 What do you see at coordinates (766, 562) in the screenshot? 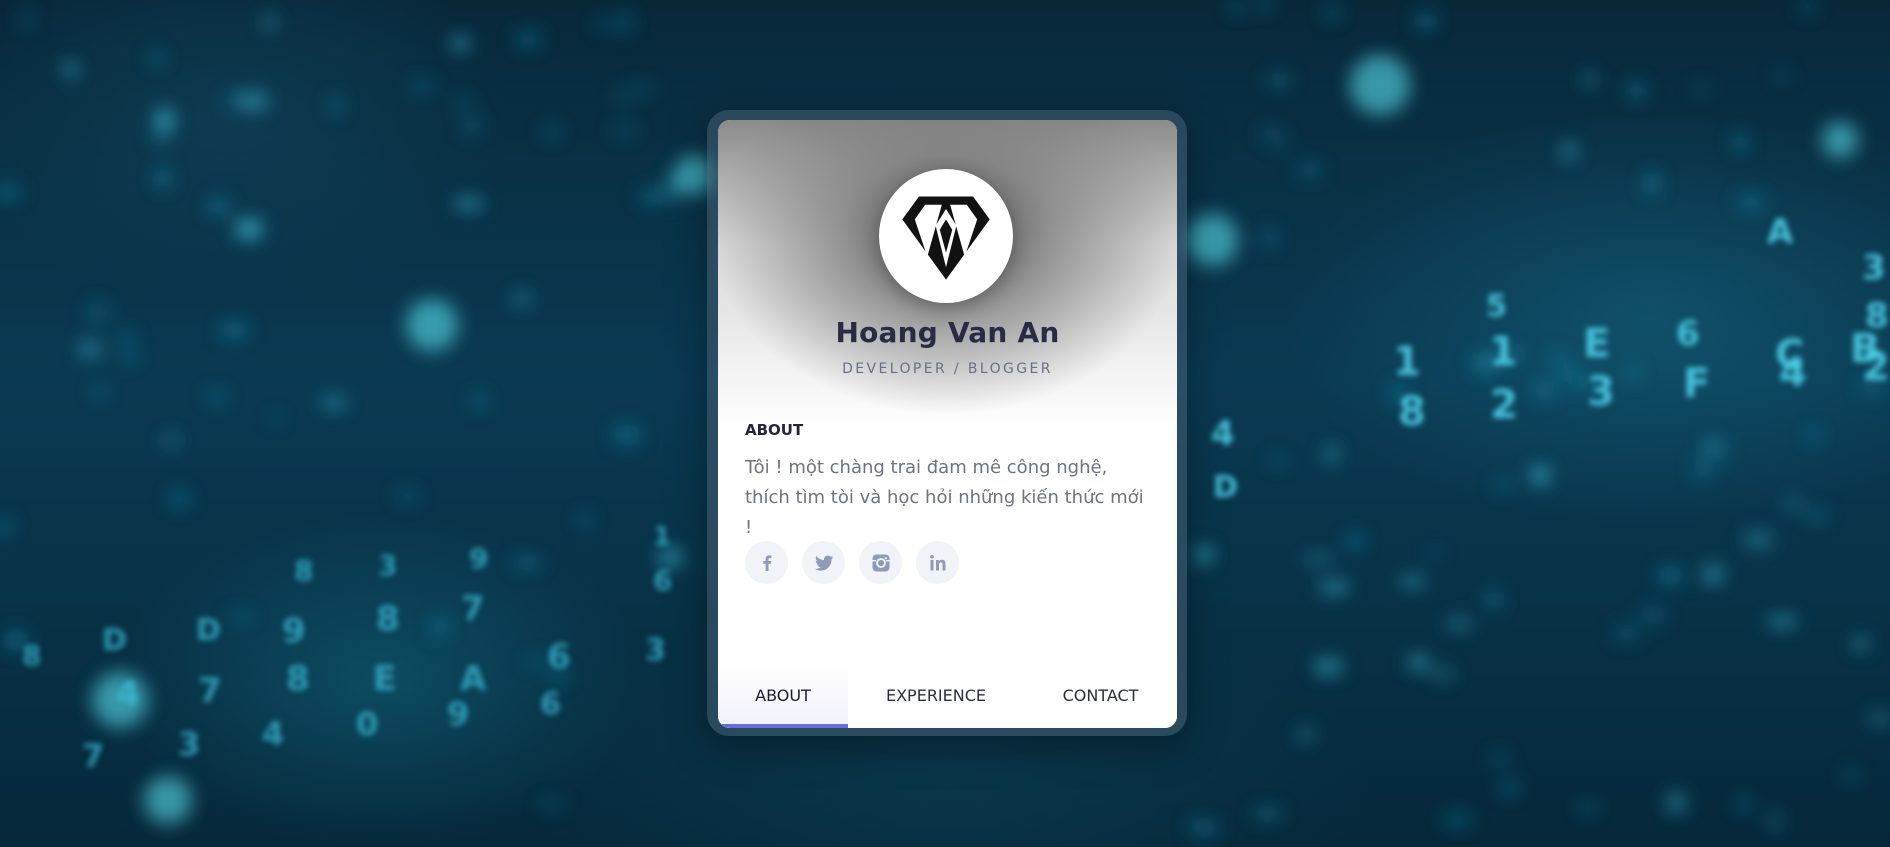
I see `facebook-link` at bounding box center [766, 562].